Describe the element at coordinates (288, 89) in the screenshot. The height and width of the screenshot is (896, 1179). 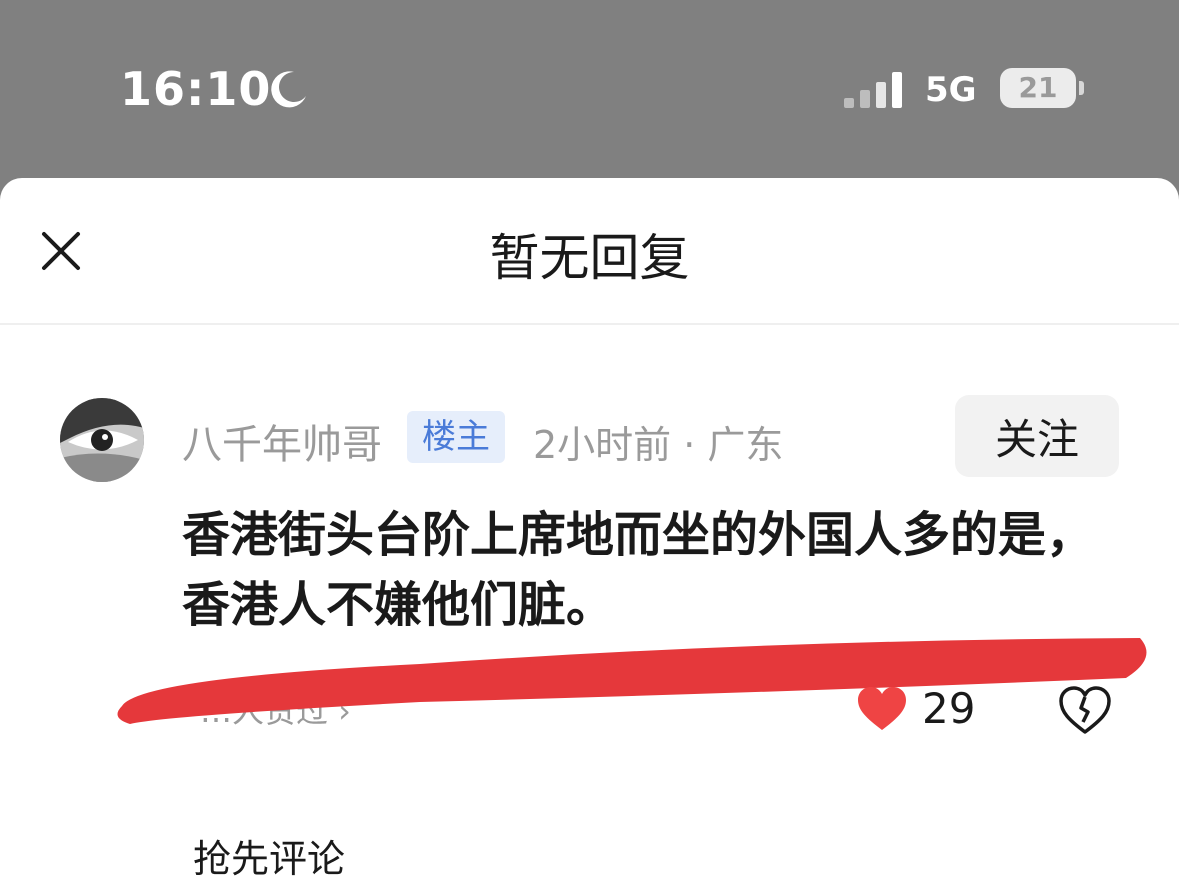
I see `moon-icon` at that location.